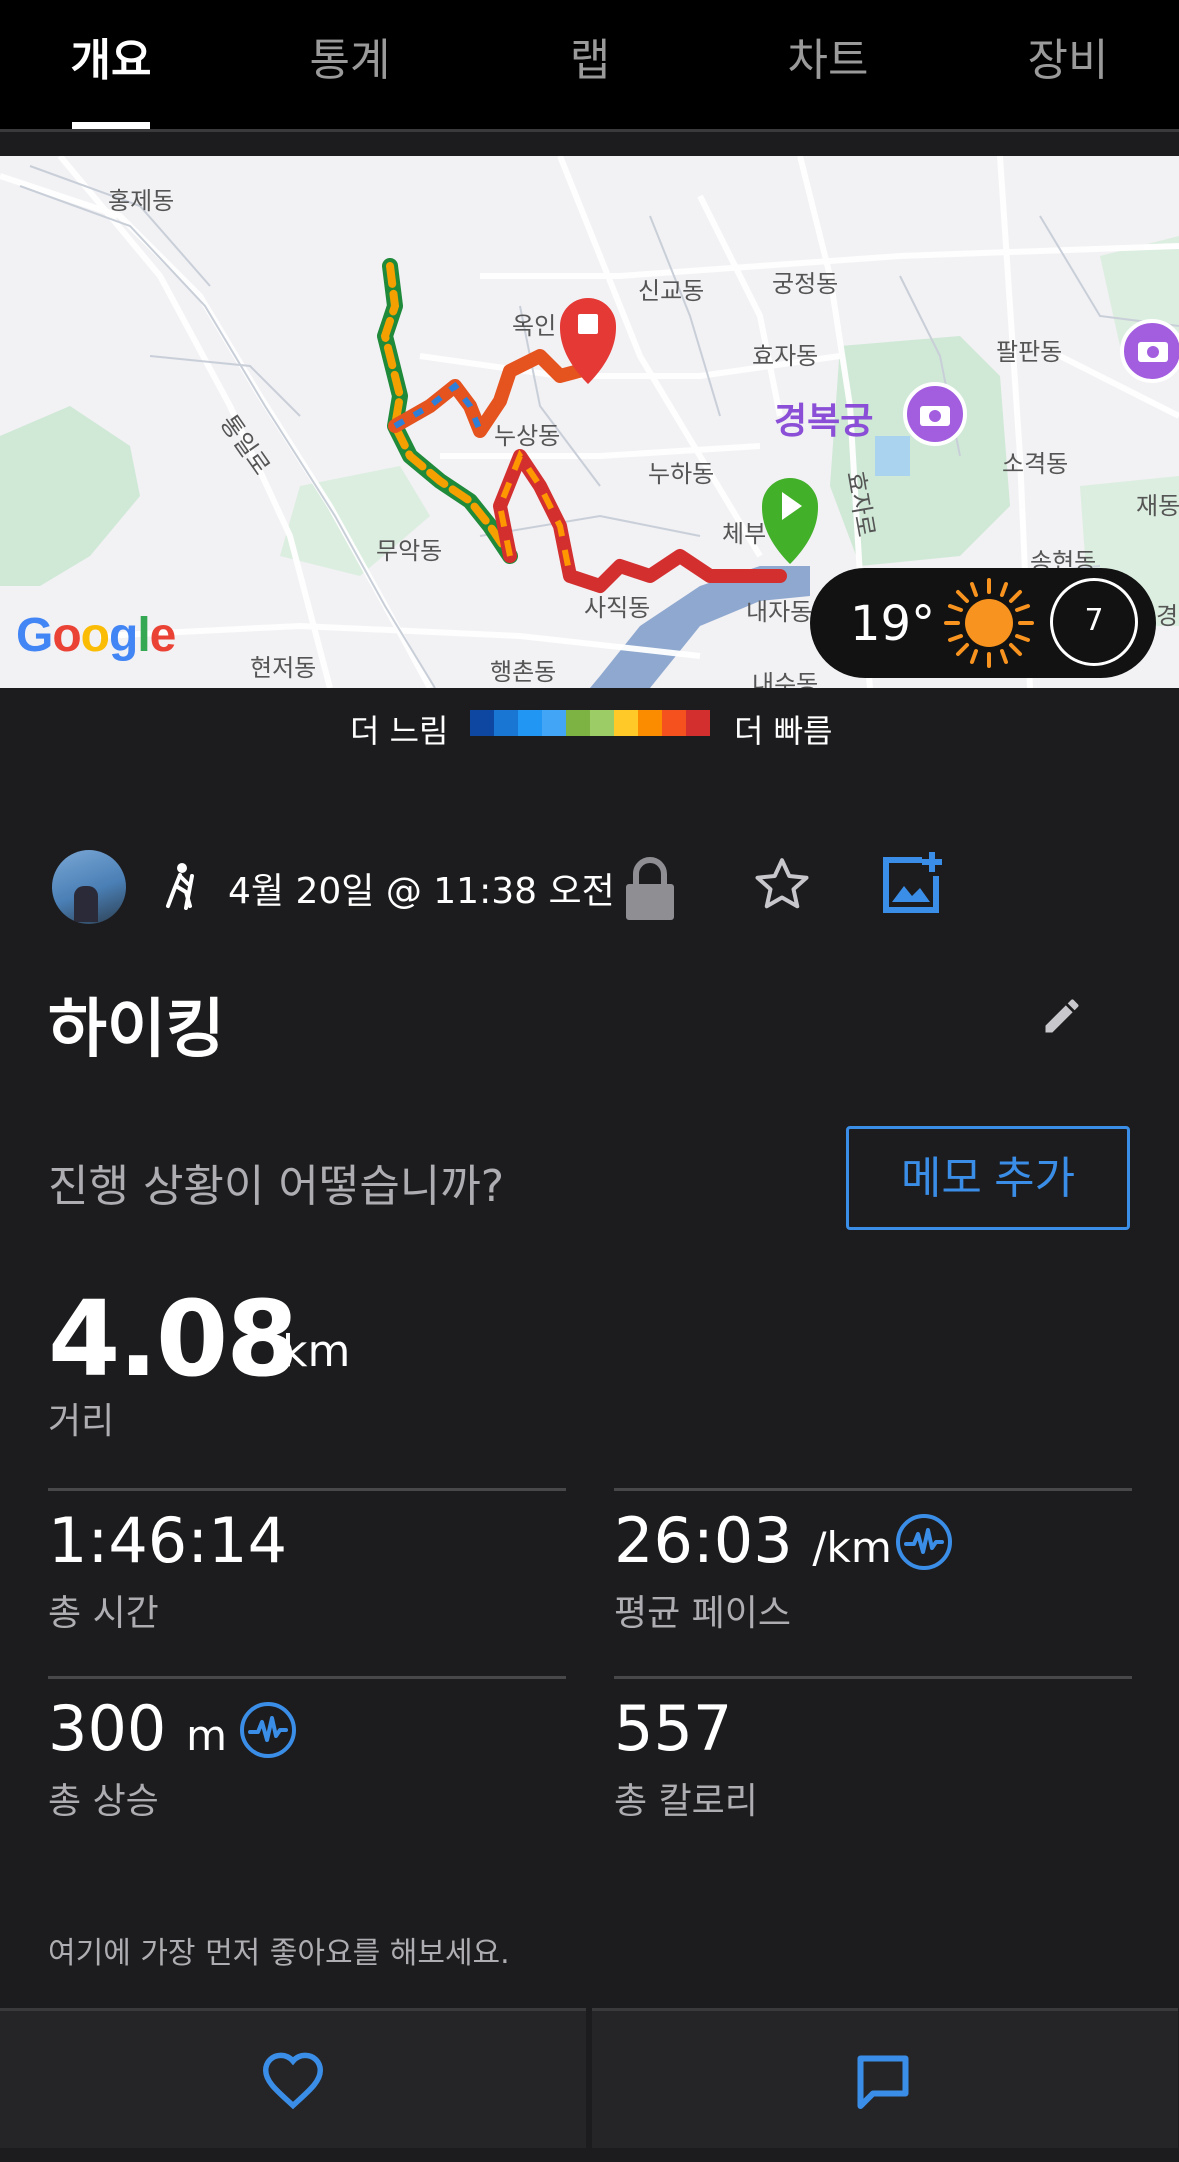 Image resolution: width=1179 pixels, height=2162 pixels. Describe the element at coordinates (107, 1728) in the screenshot. I see `total-ascent-value: 300` at that location.